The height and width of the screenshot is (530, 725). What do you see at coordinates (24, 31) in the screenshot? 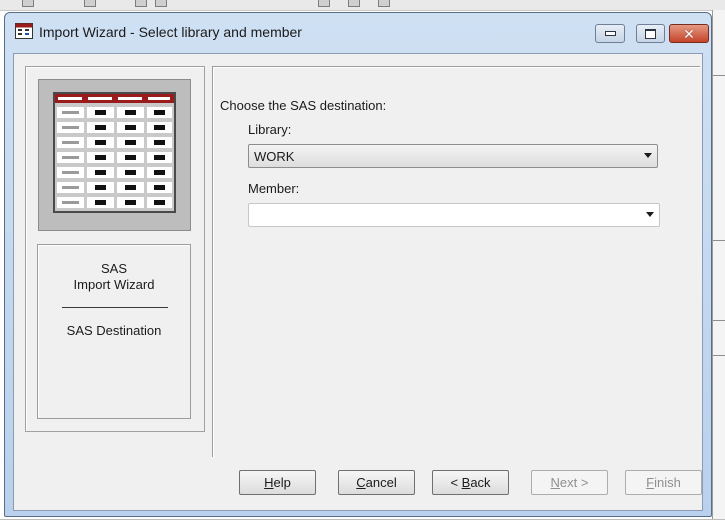
I see `wizard-app-icon` at bounding box center [24, 31].